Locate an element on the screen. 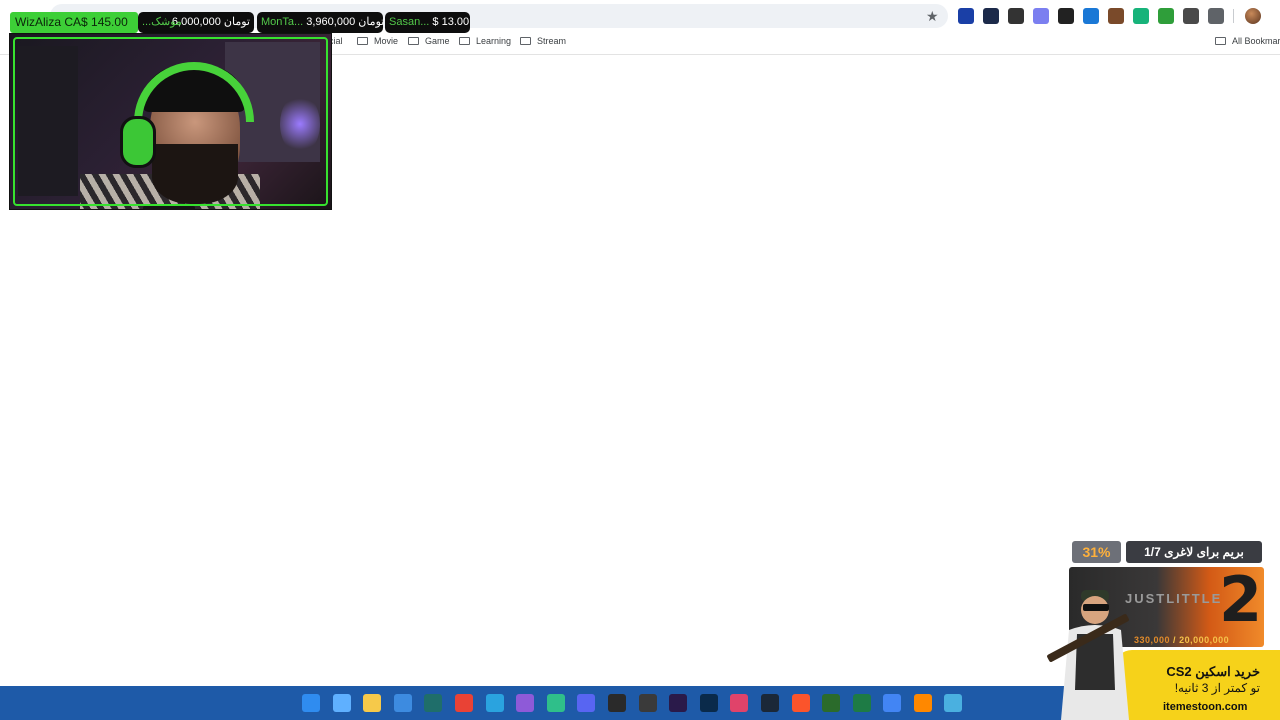 The height and width of the screenshot is (720, 1280). donor-name: WizAliza is located at coordinates (38, 22).